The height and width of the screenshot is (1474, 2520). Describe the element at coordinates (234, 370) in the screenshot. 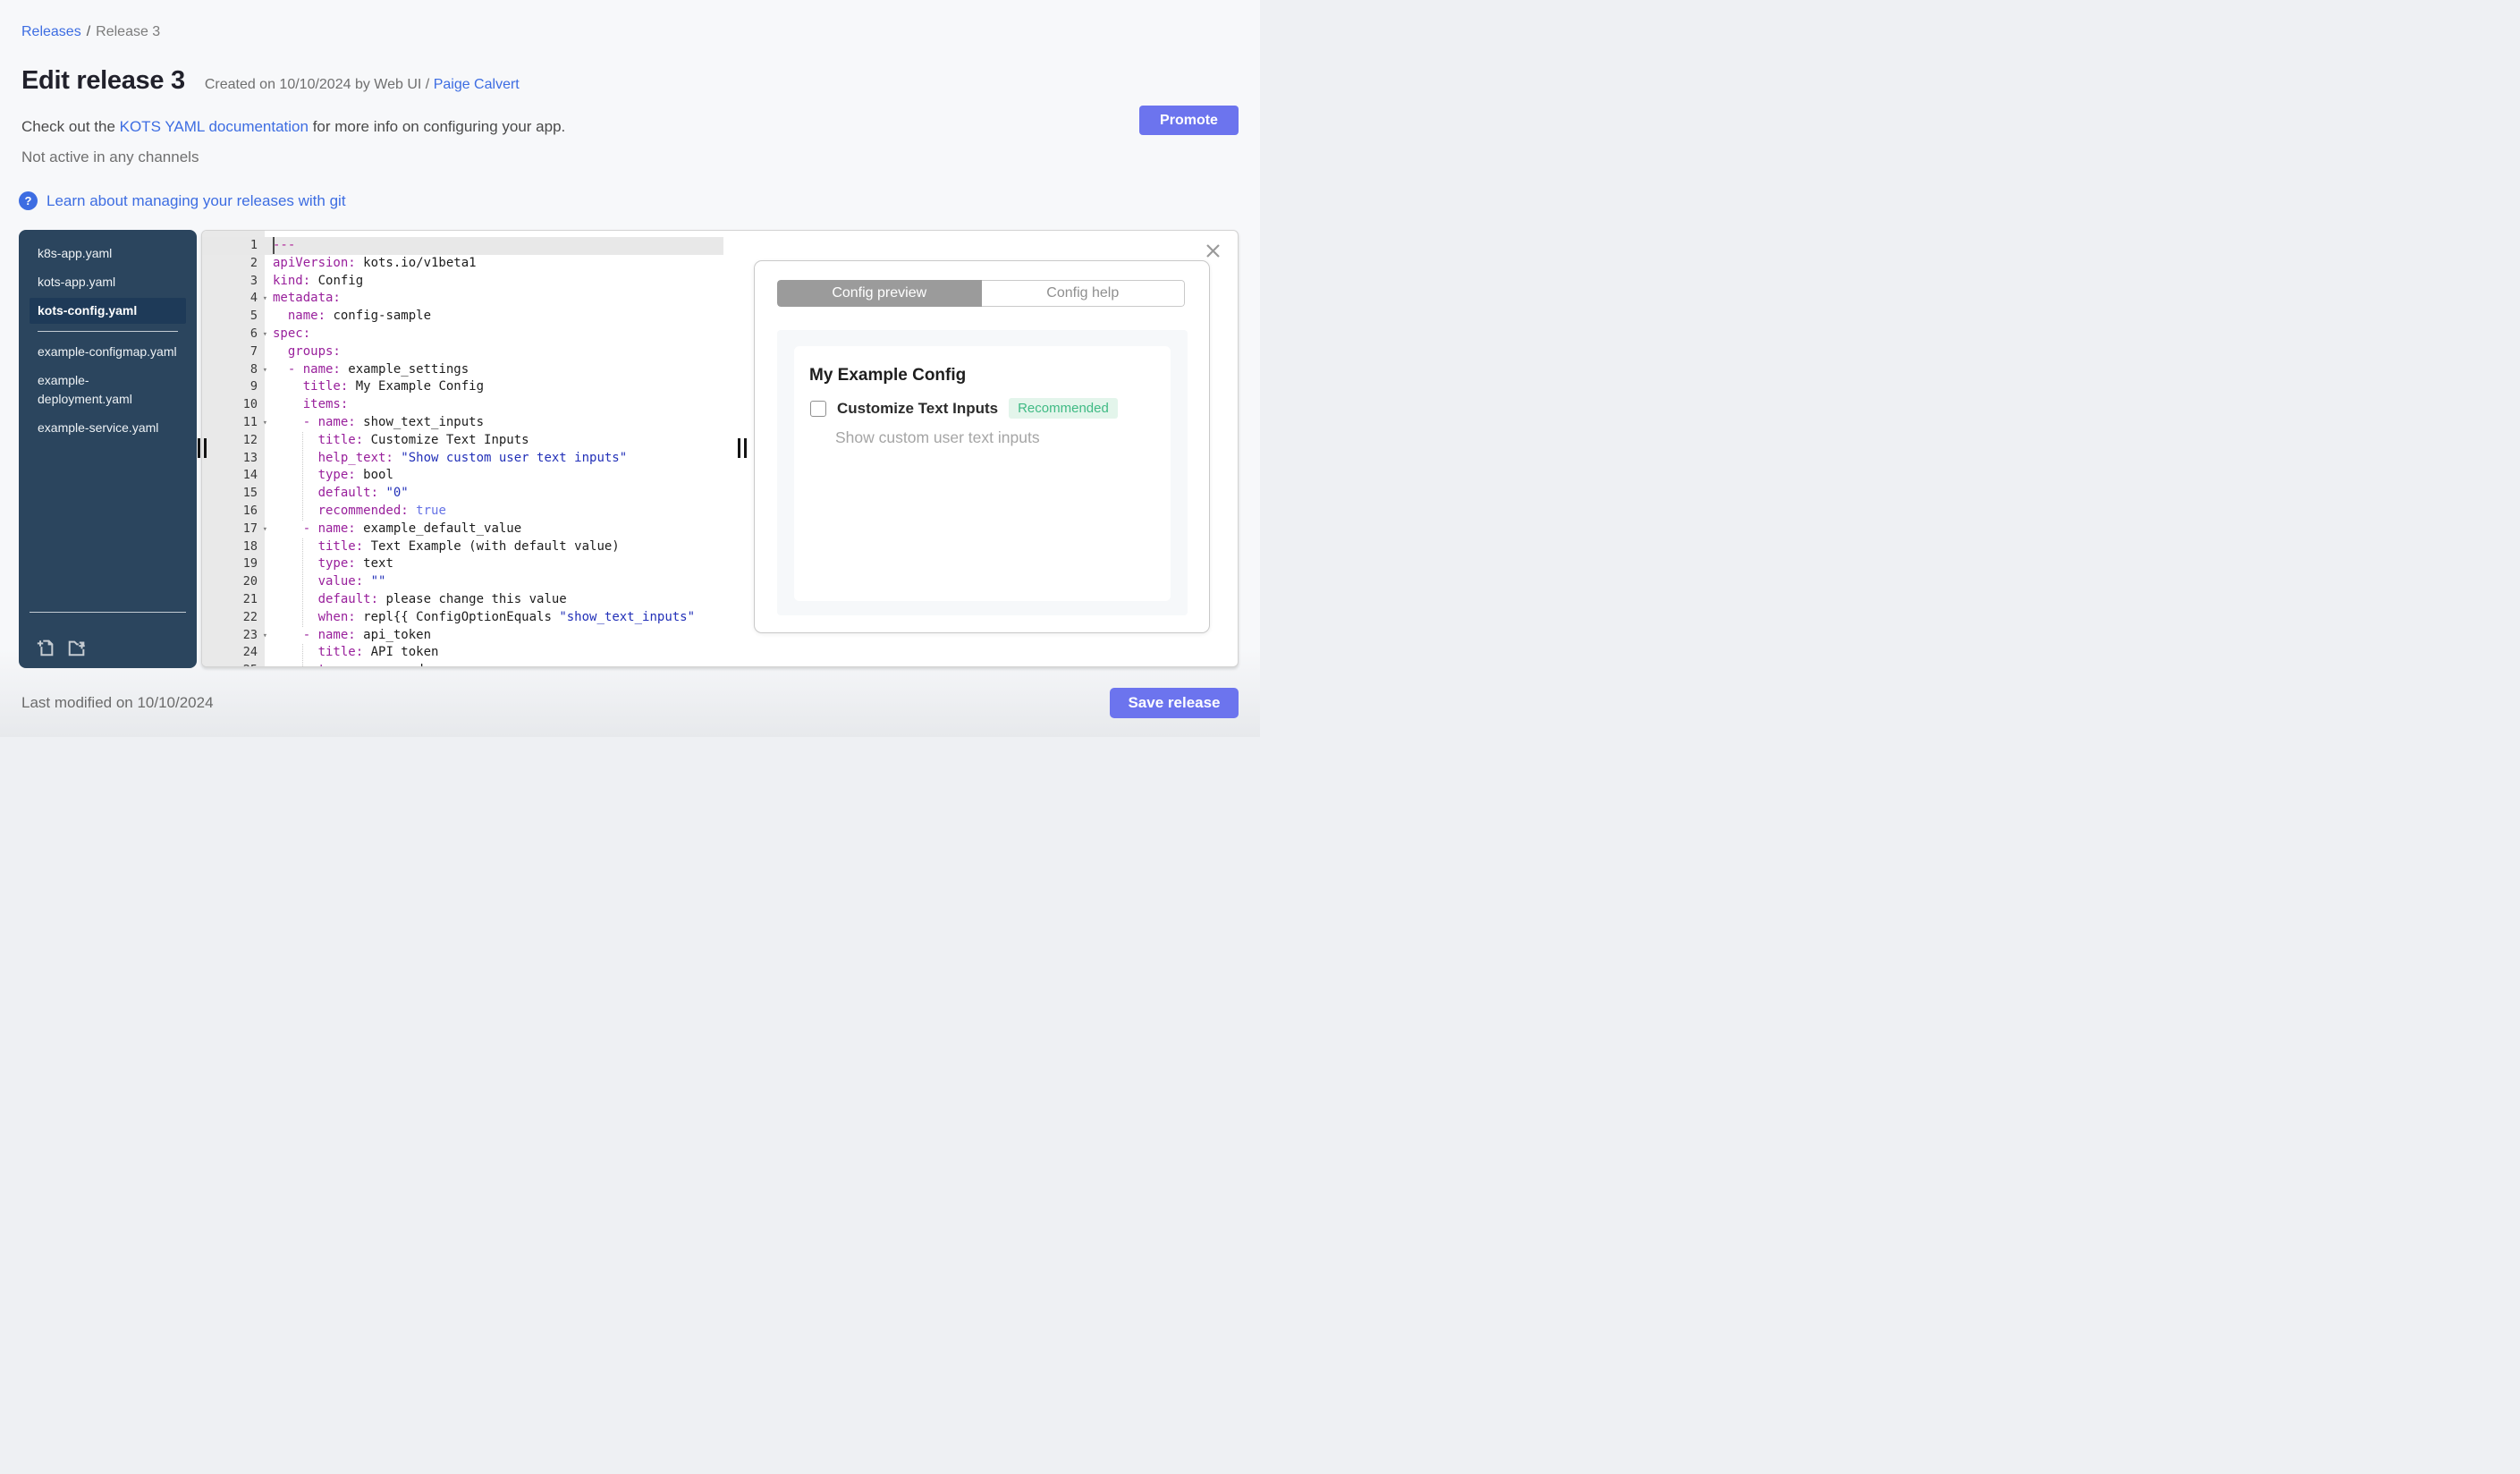

I see `line-number: 8 ▾` at that location.